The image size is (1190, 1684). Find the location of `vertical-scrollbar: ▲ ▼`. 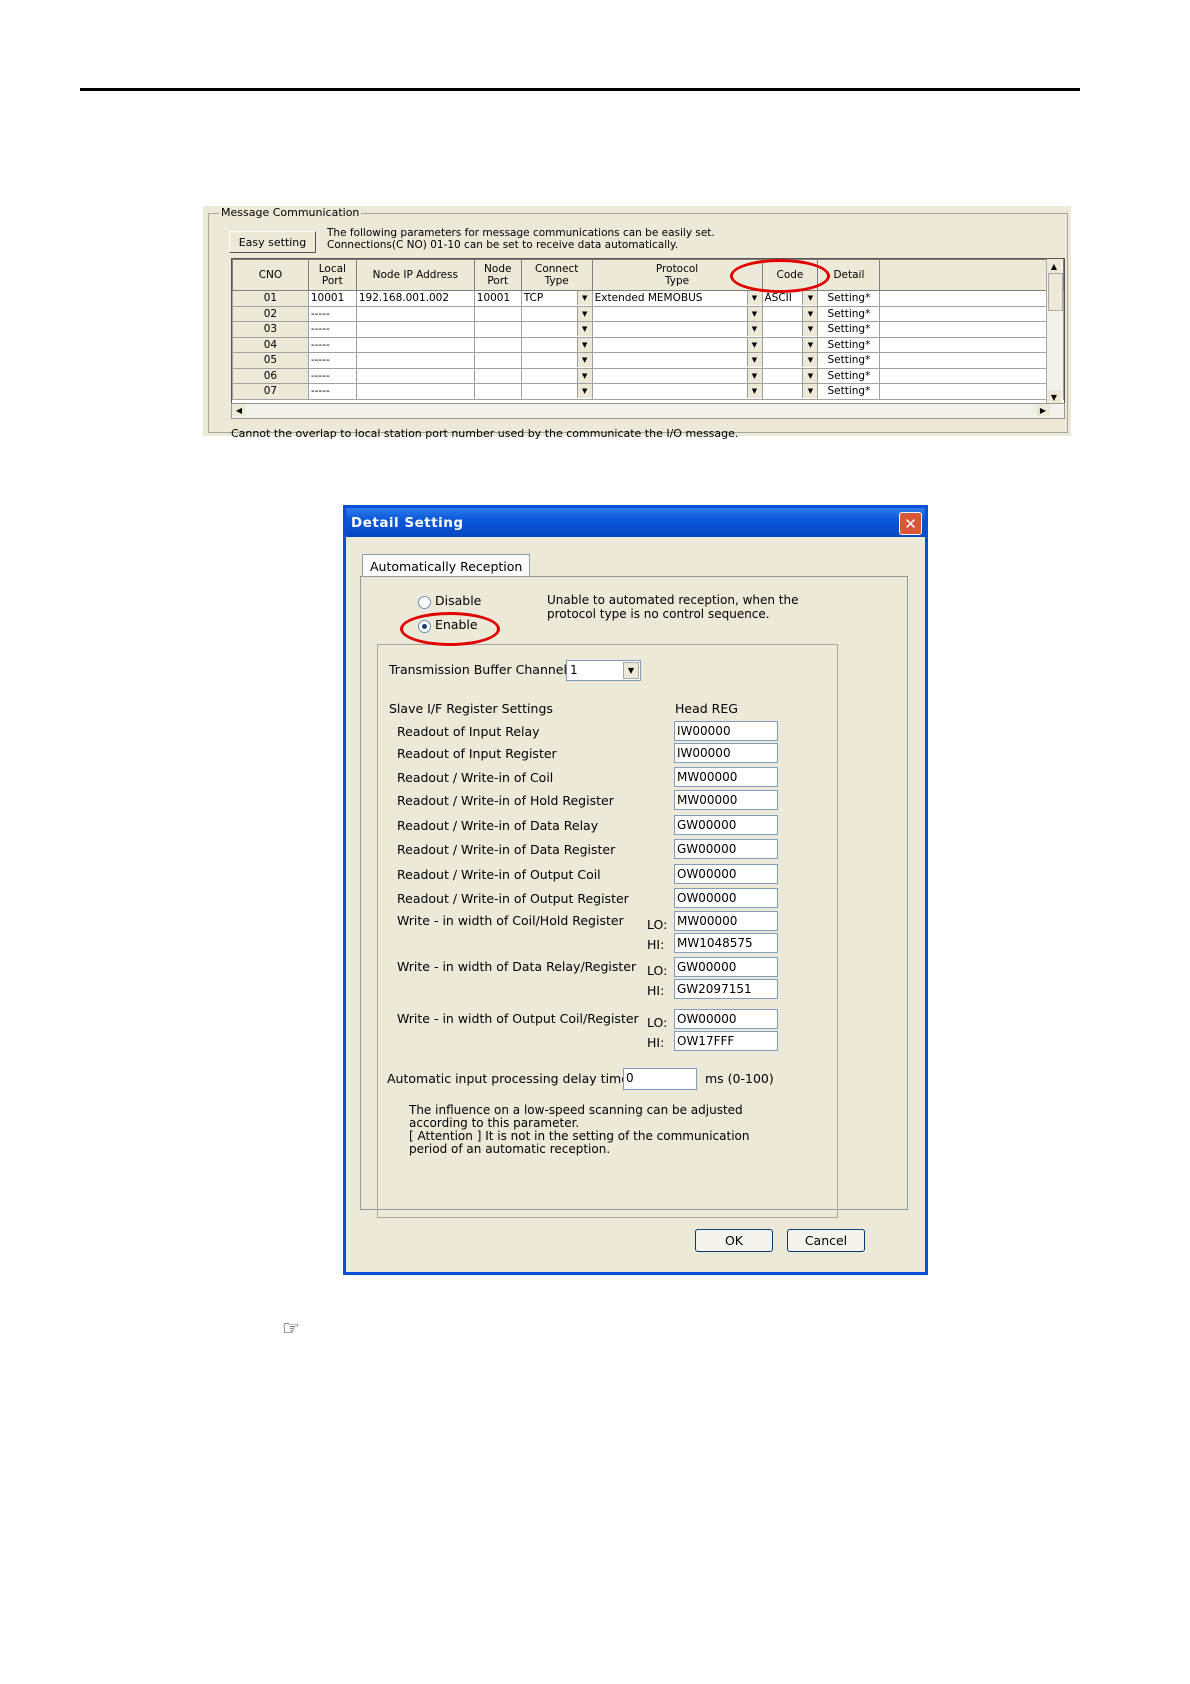

vertical-scrollbar: ▲ ▼ is located at coordinates (1054, 331).